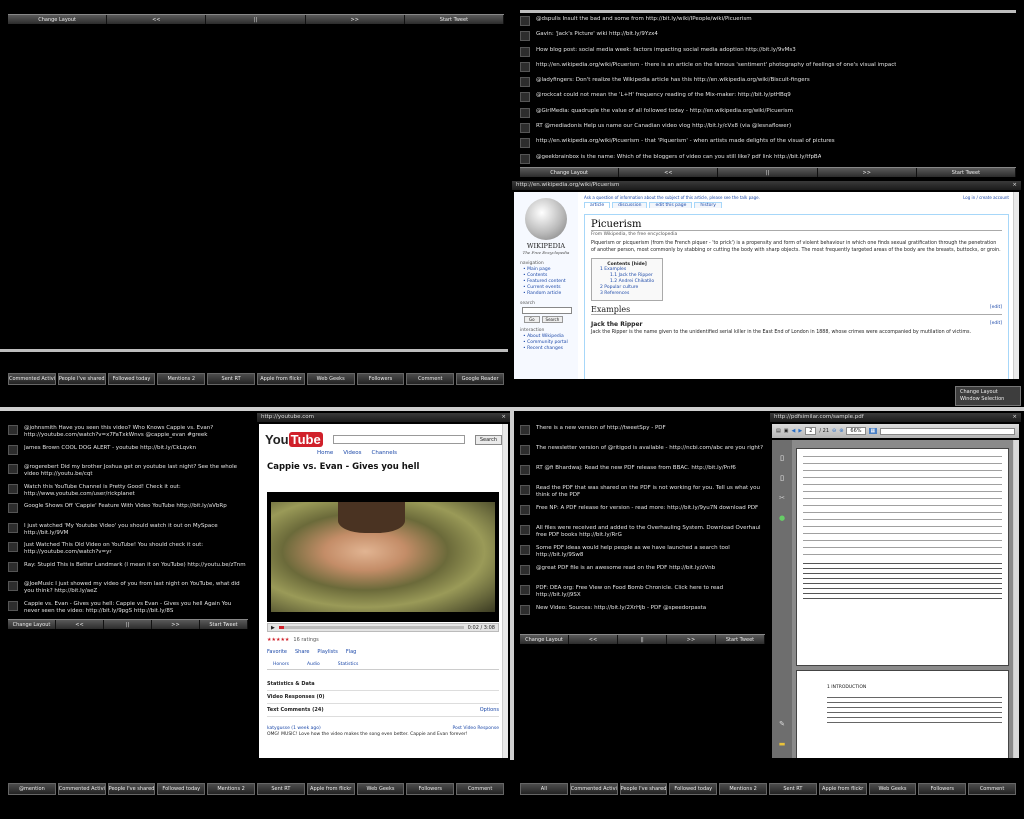 The height and width of the screenshot is (819, 1024). What do you see at coordinates (505, 591) in the screenshot?
I see `youtube-scrollbar` at bounding box center [505, 591].